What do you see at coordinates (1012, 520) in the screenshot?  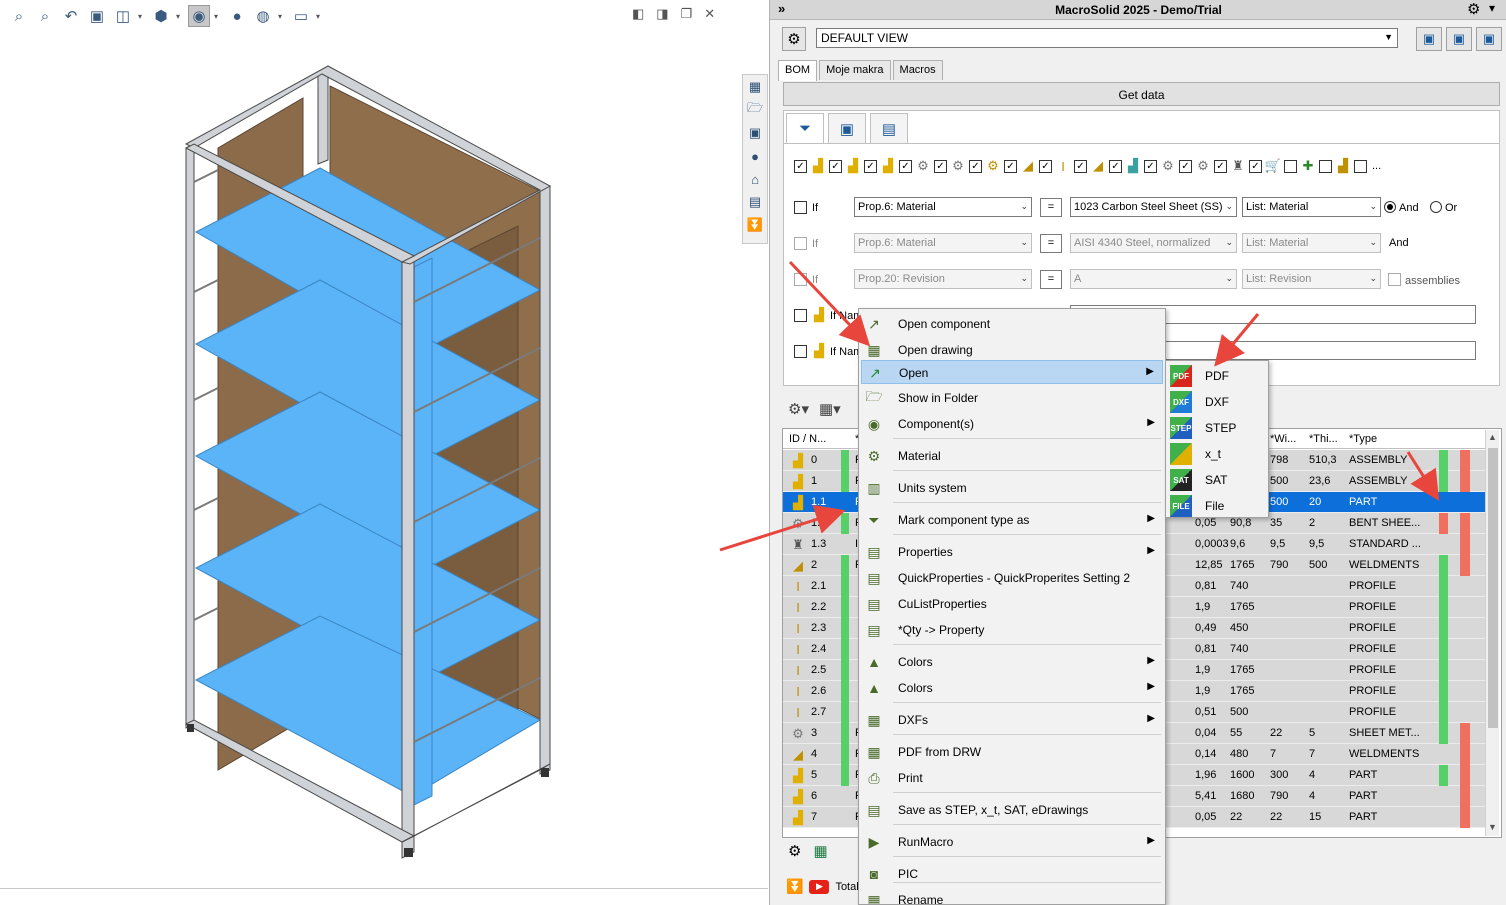 I see `menu-item-mark-component-type-as: ⏷ Mark component type as ▶` at bounding box center [1012, 520].